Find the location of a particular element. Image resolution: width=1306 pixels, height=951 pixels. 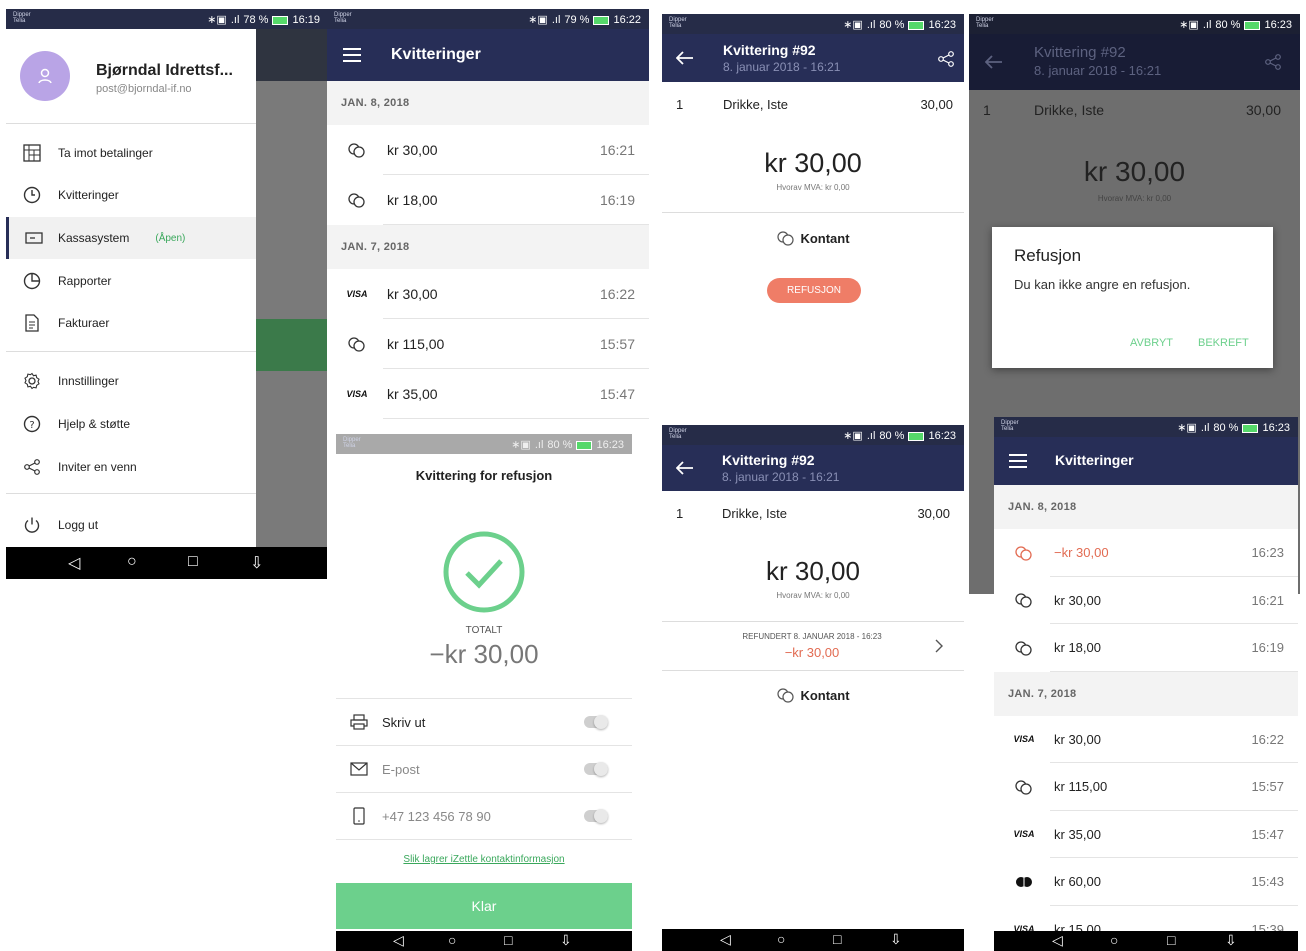

menu-item-hjelp: ? Hjelp & støtte is located at coordinates (131, 424).